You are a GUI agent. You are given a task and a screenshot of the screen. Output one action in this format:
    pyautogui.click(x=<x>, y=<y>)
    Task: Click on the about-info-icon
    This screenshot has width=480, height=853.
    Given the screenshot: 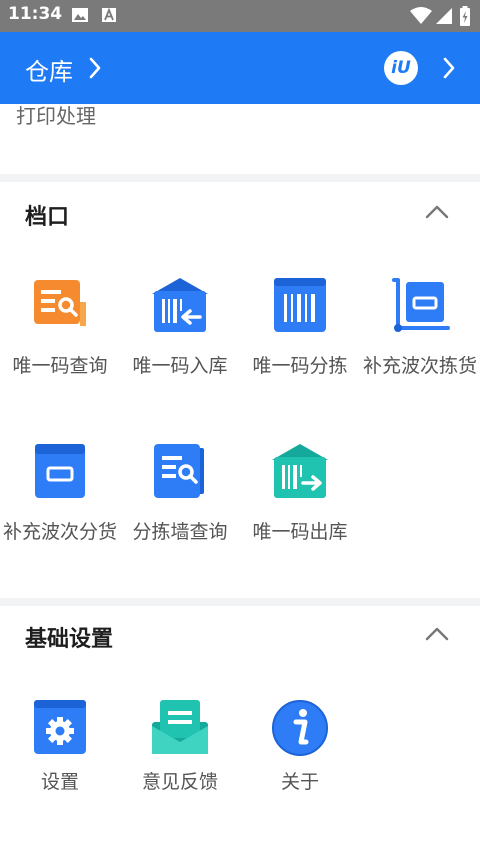 What is the action you would take?
    pyautogui.click(x=300, y=728)
    